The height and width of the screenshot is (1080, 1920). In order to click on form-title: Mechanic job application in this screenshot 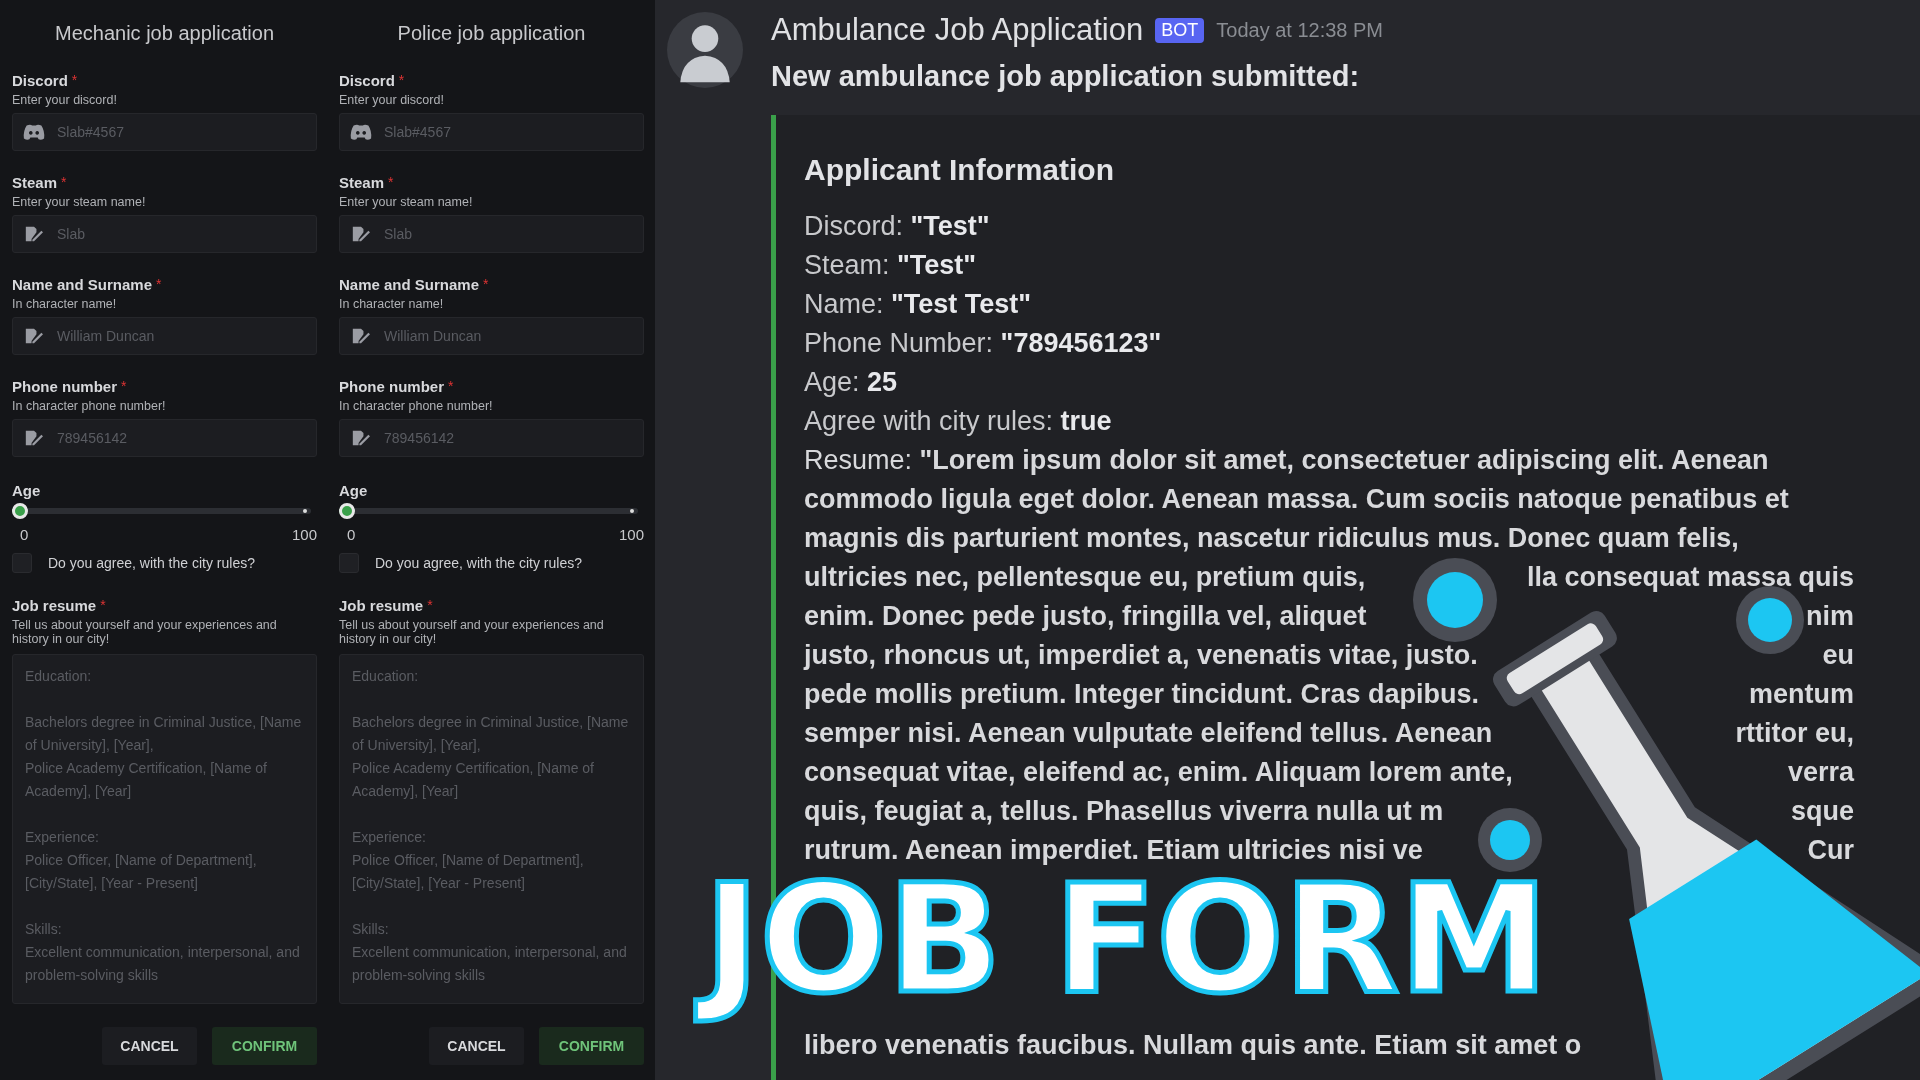, I will do `click(164, 33)`.